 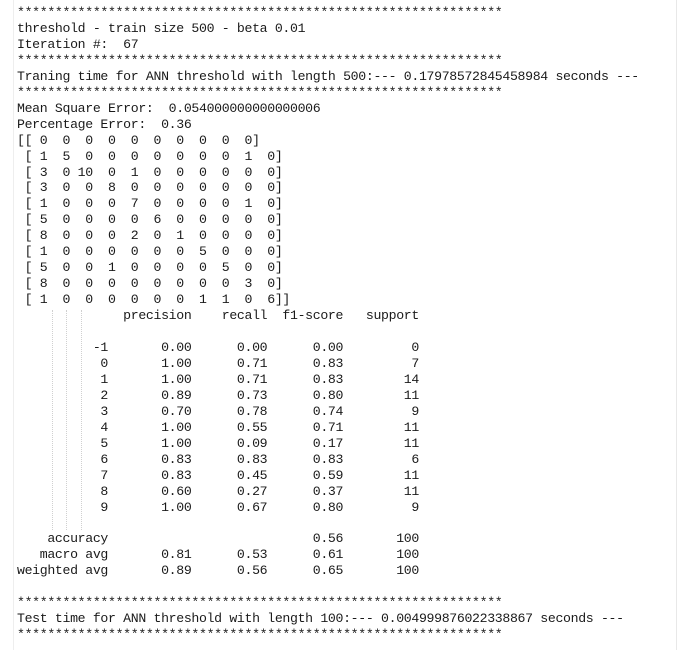 I want to click on report-summary-row: macro avg 0.81 0.53 0.61 100, so click(x=218, y=555).